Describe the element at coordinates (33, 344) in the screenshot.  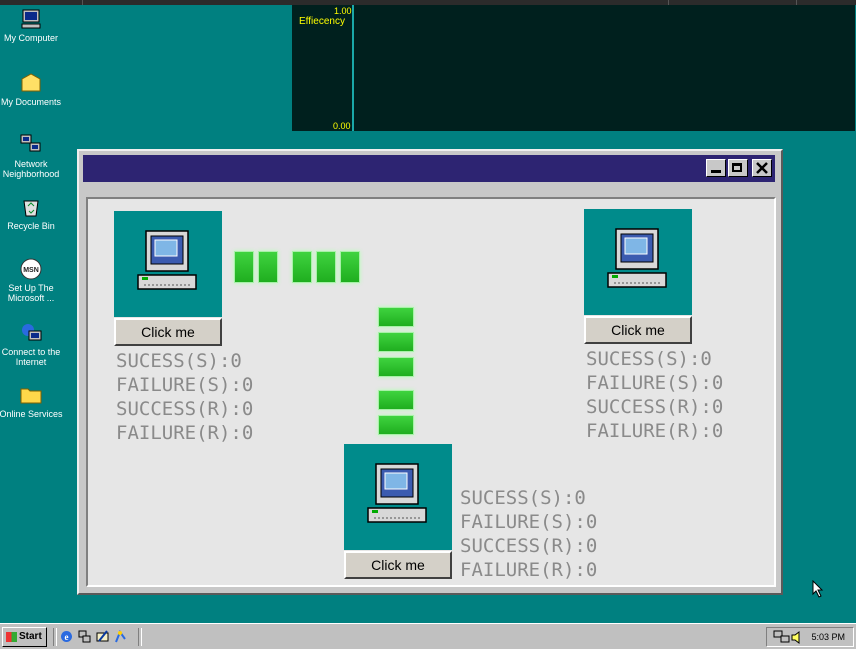
I see `desktop-icon-connect-internet: Connect to the Internet` at that location.